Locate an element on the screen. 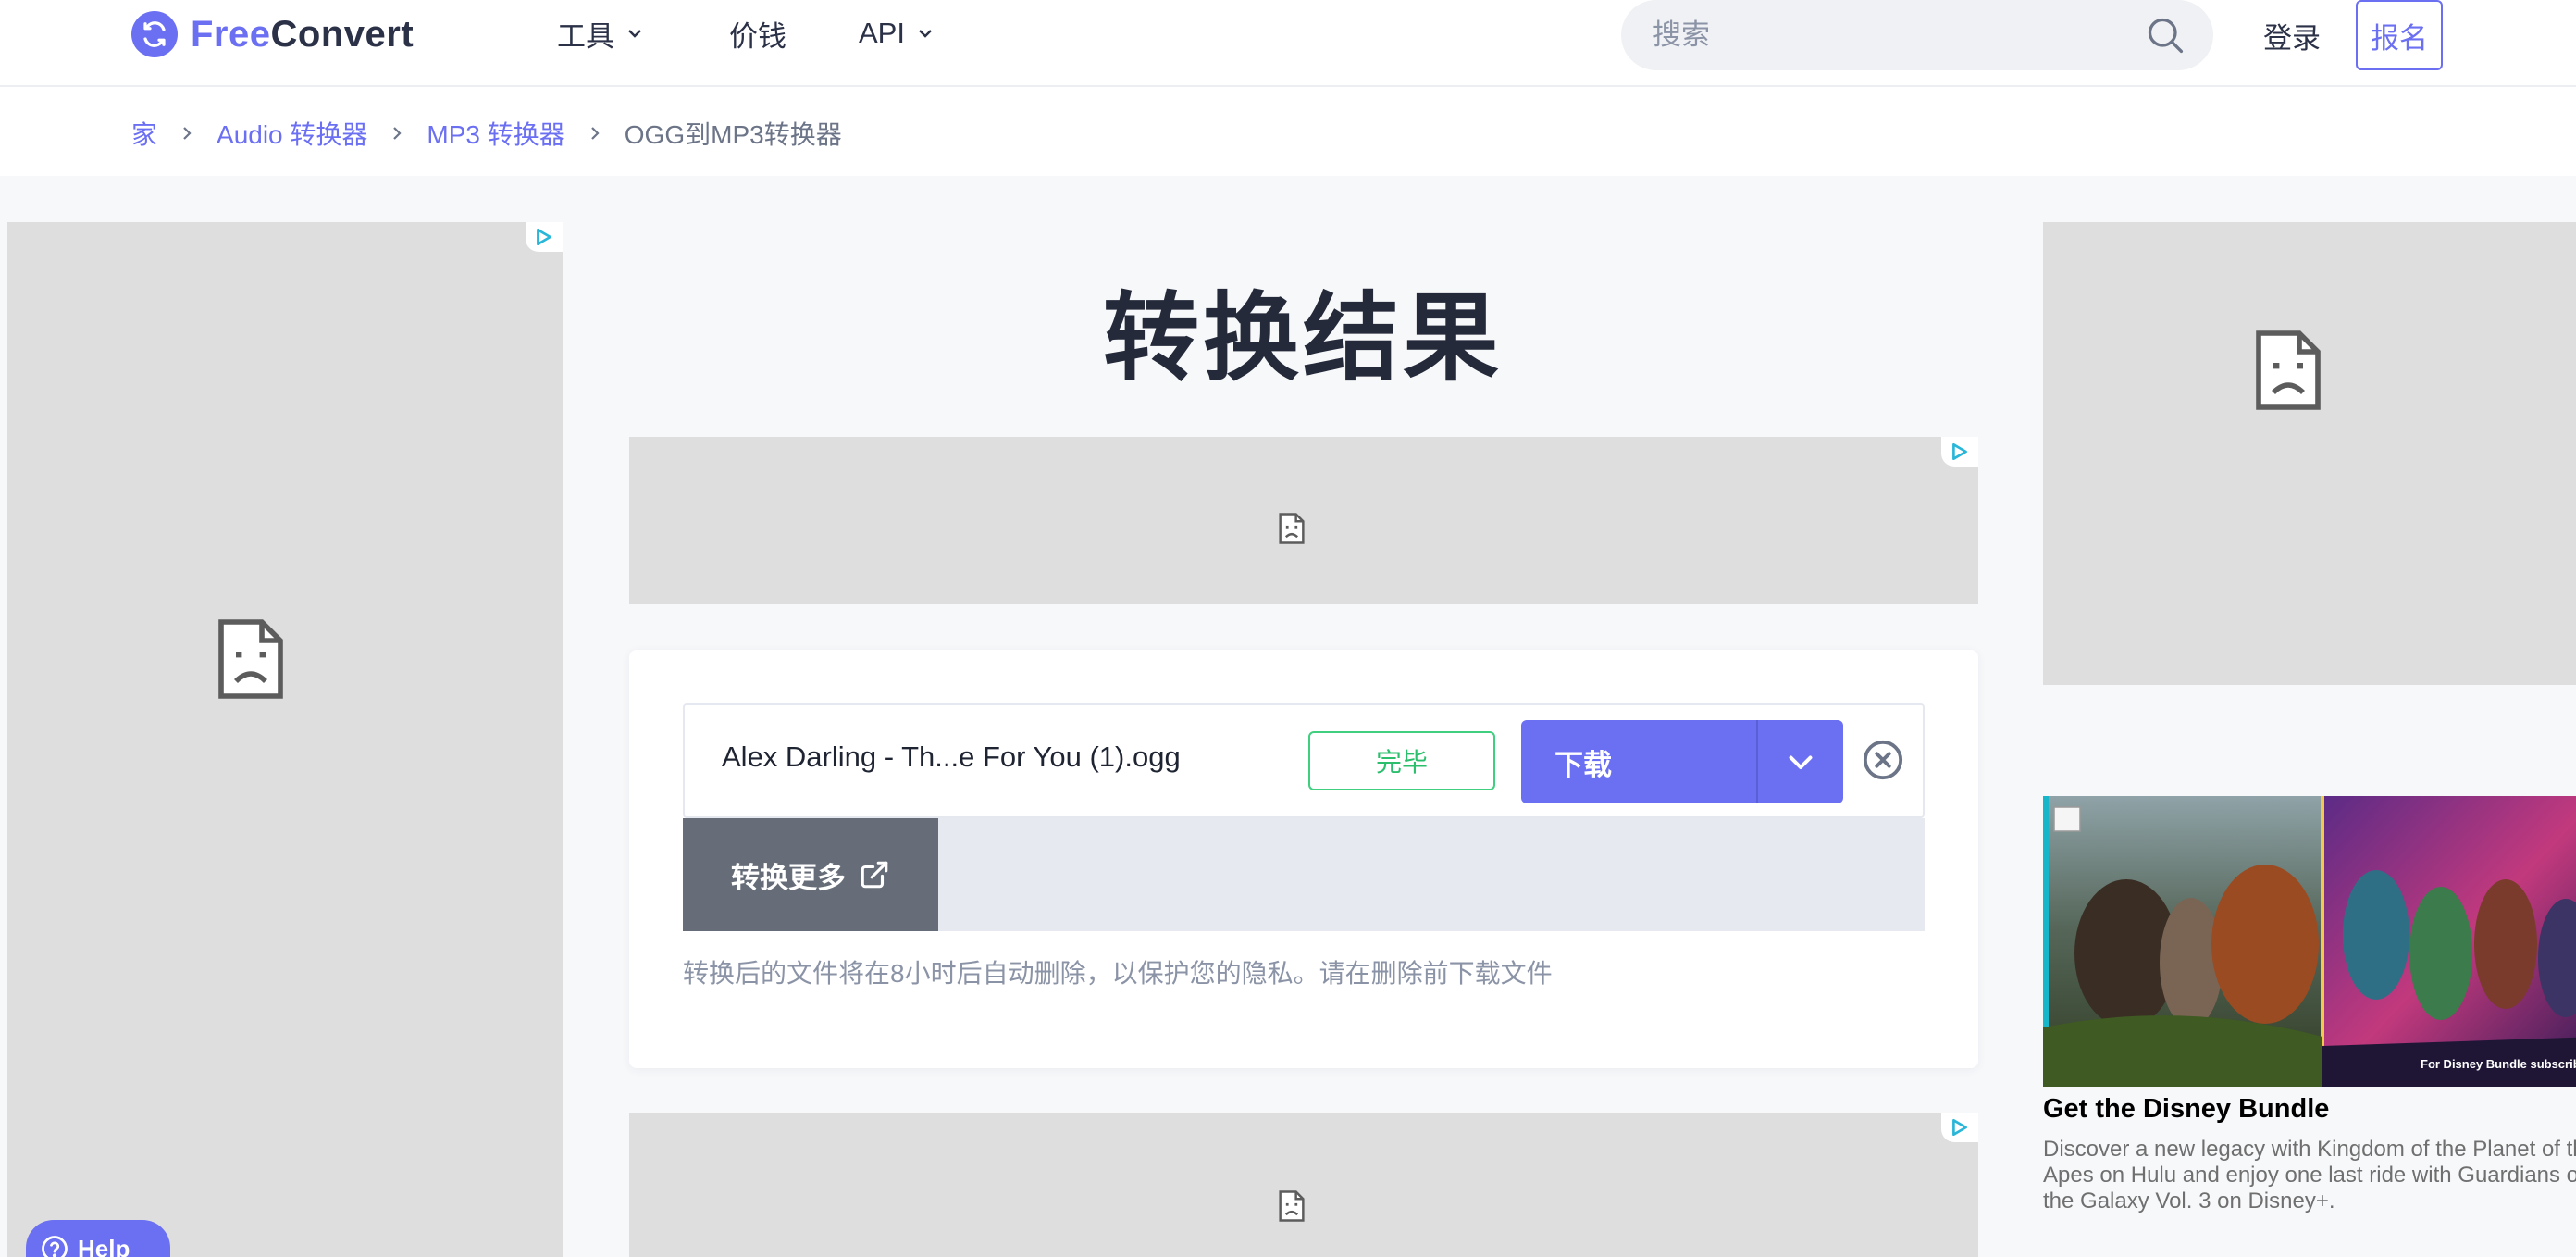 Image resolution: width=2576 pixels, height=1257 pixels. disney-bundle-ad-image: For Disney Bundle subscribers is located at coordinates (2309, 942).